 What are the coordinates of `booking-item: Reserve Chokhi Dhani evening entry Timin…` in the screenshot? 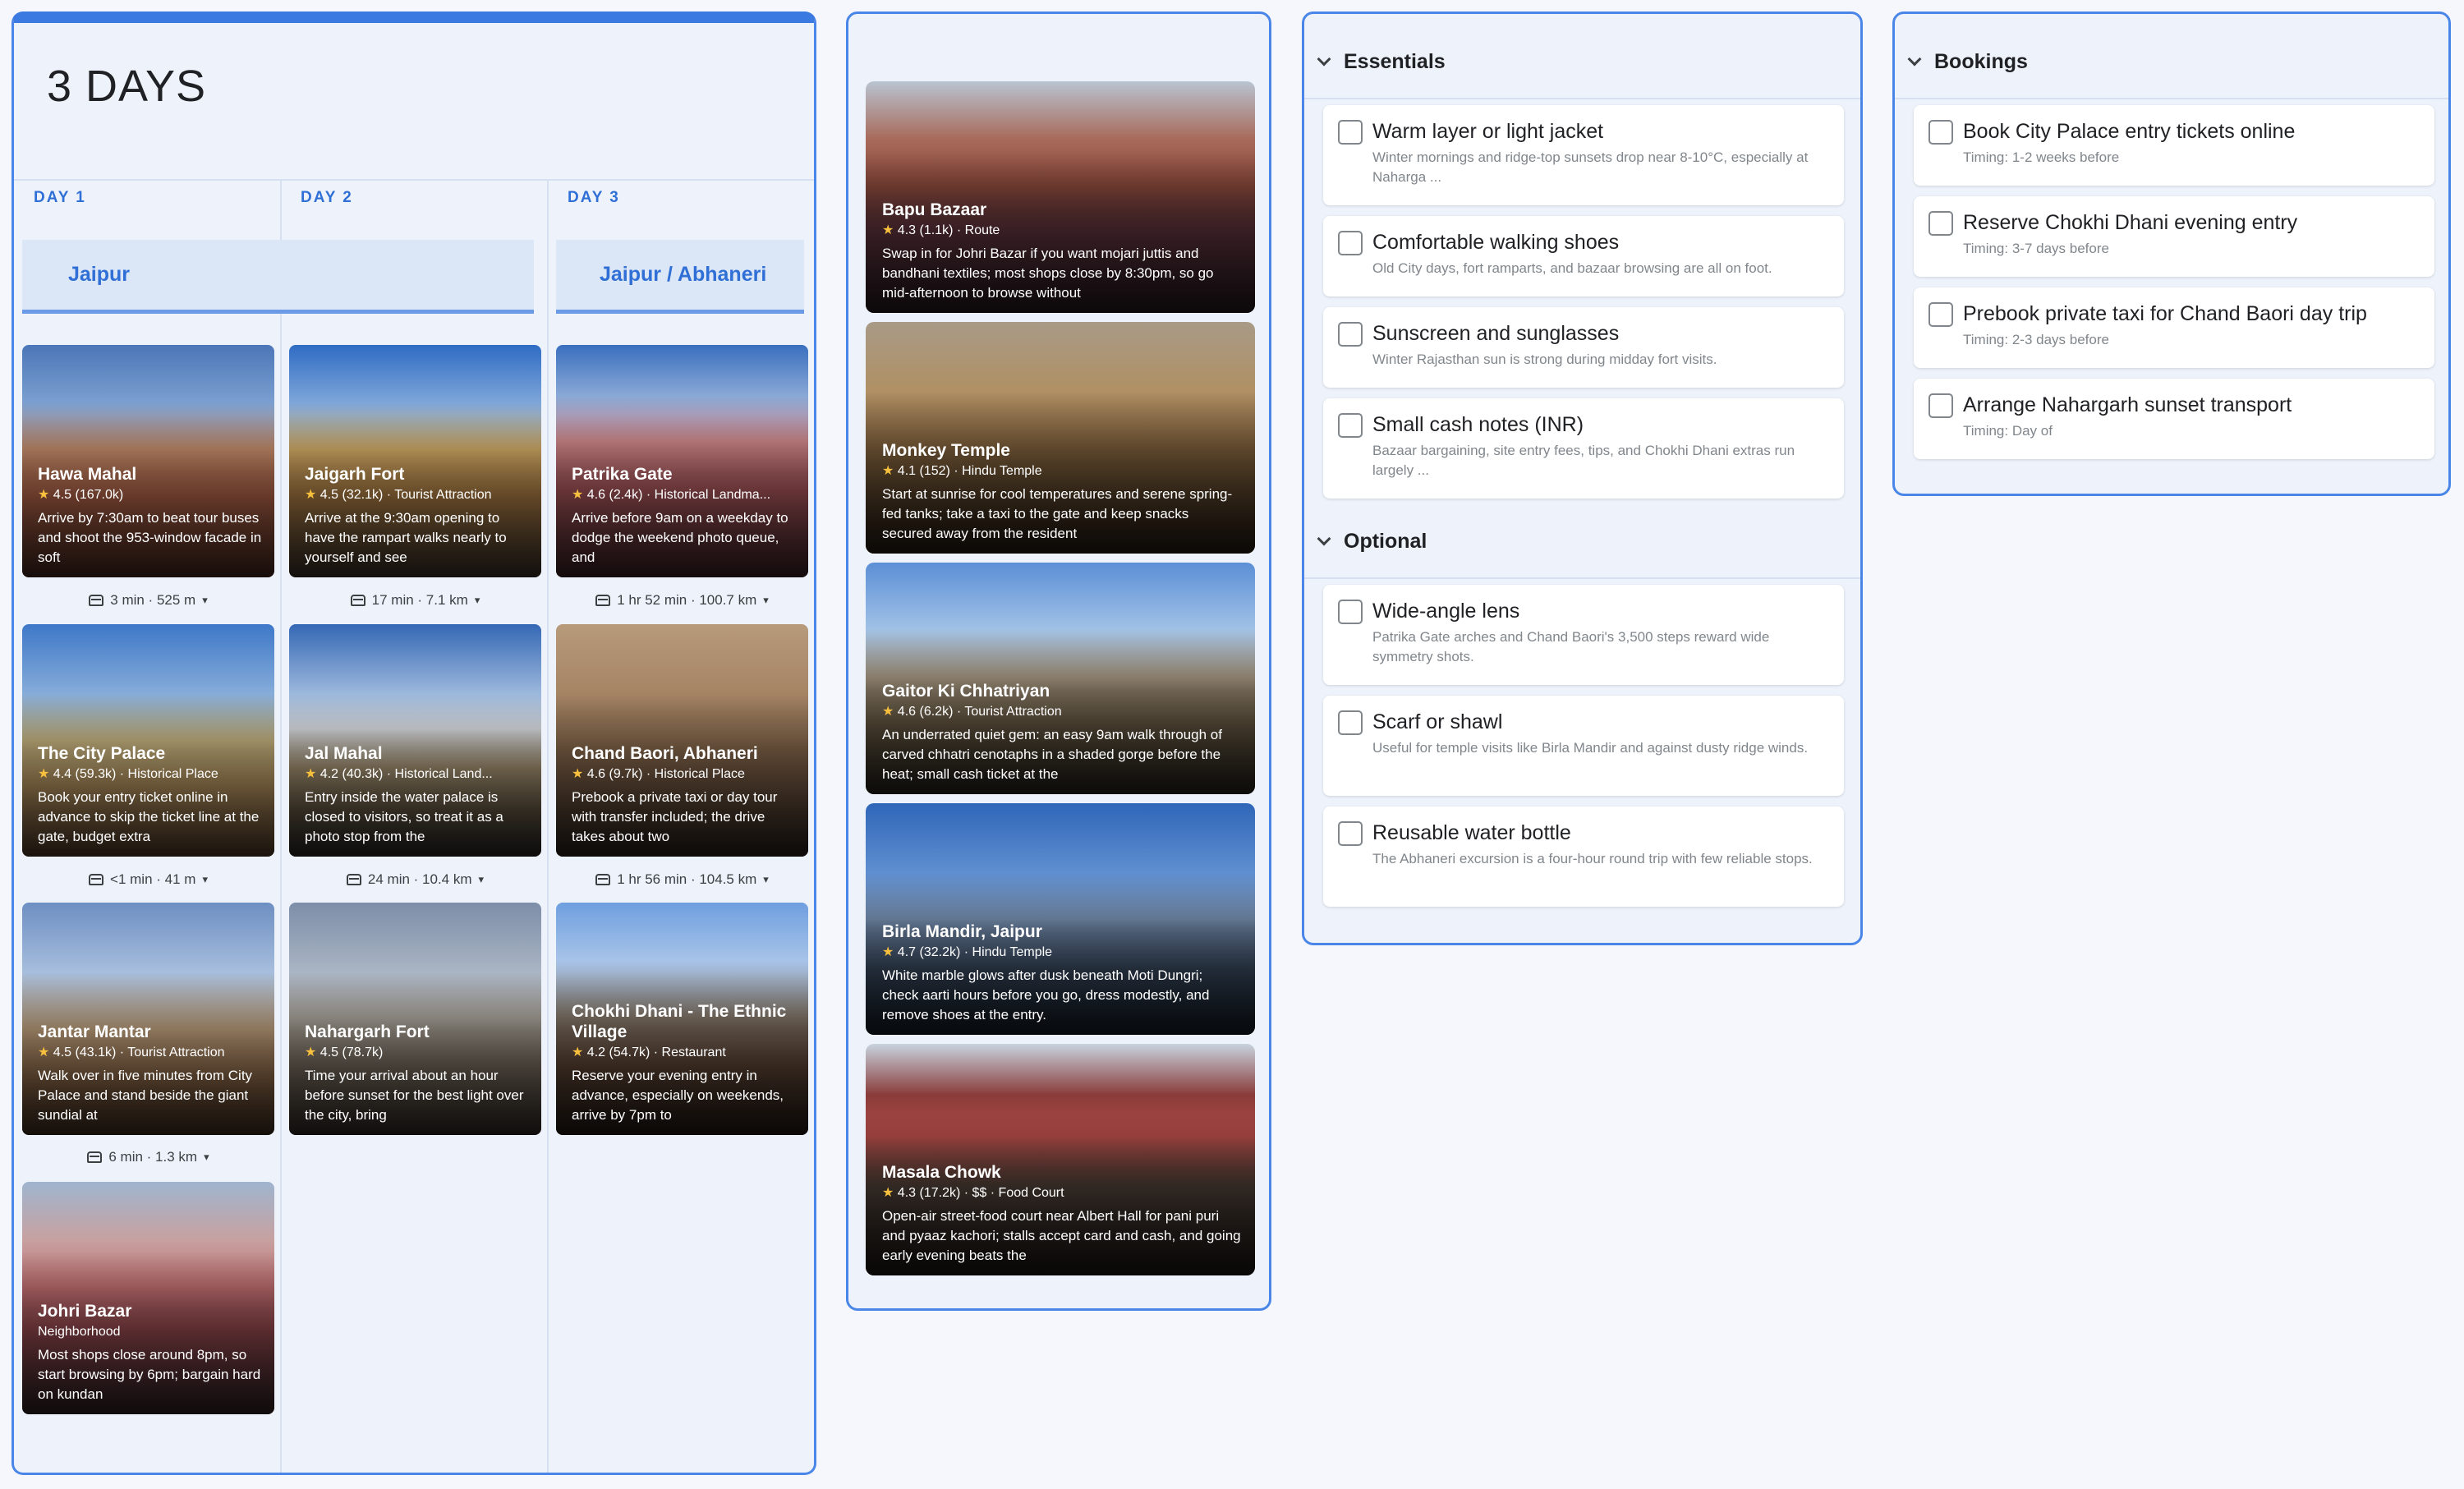 It's located at (2174, 236).